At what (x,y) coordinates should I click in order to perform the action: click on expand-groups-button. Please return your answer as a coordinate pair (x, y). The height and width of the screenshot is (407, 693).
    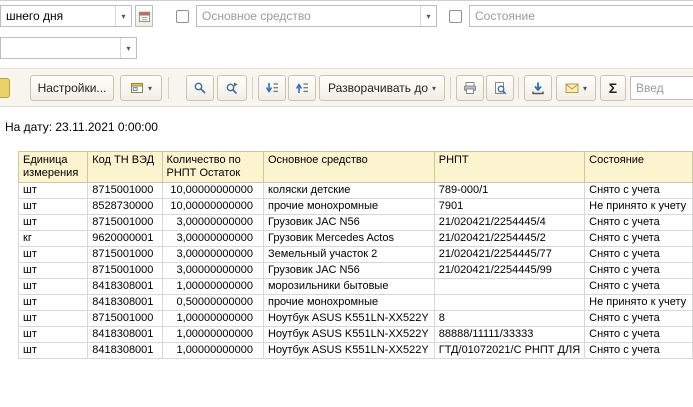
    Looking at the image, I should click on (302, 88).